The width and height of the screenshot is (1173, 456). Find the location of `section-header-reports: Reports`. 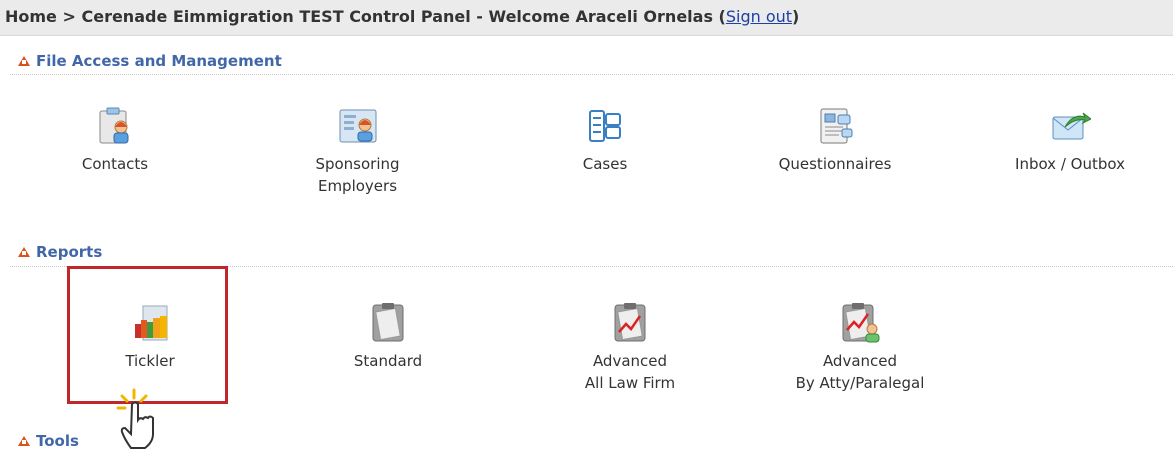

section-header-reports: Reports is located at coordinates (60, 252).